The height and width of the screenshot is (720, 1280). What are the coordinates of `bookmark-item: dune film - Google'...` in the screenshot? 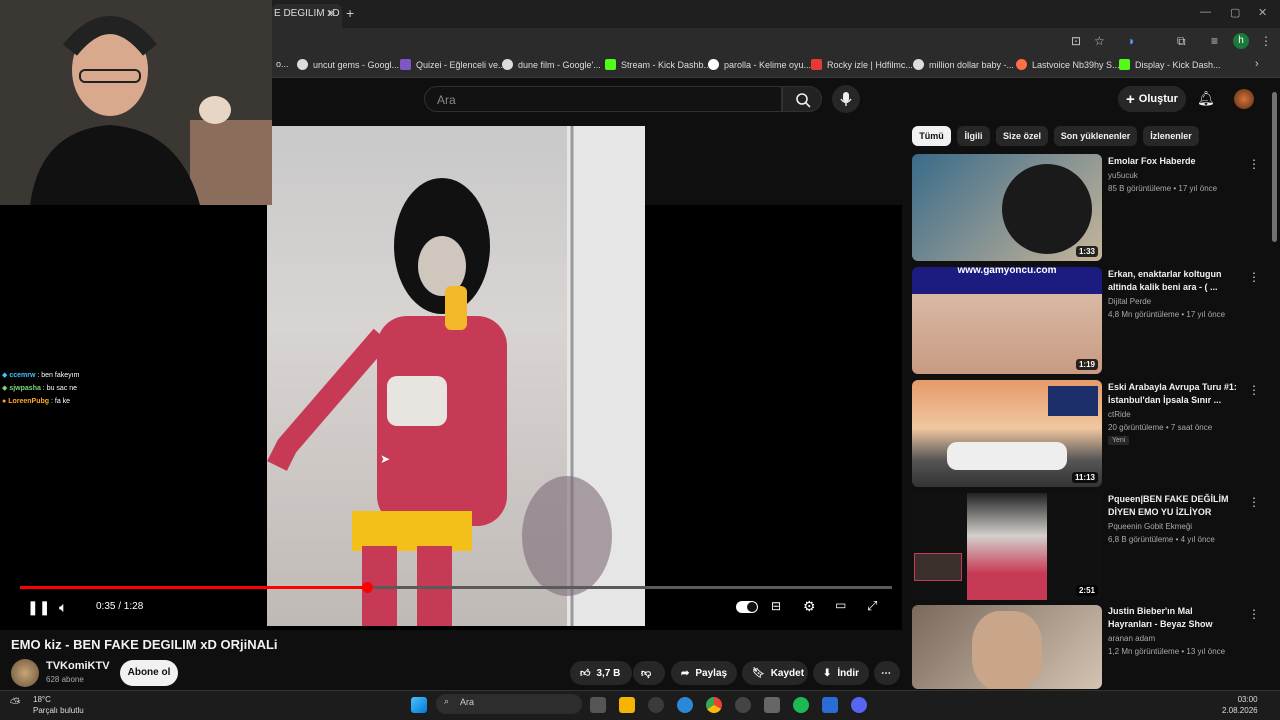 It's located at (551, 64).